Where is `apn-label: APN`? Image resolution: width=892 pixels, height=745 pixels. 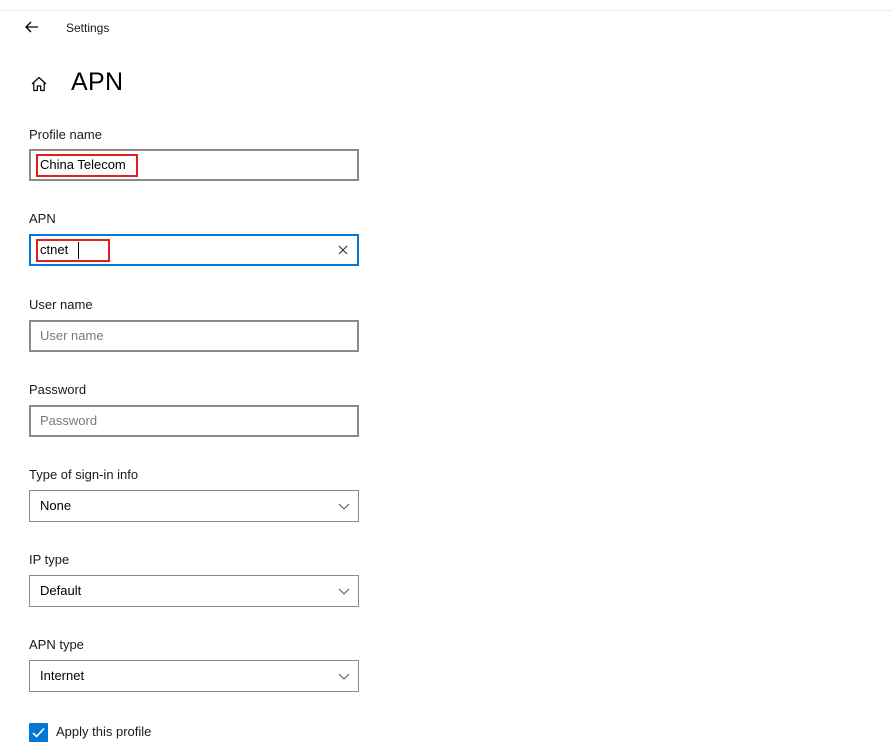 apn-label: APN is located at coordinates (42, 218).